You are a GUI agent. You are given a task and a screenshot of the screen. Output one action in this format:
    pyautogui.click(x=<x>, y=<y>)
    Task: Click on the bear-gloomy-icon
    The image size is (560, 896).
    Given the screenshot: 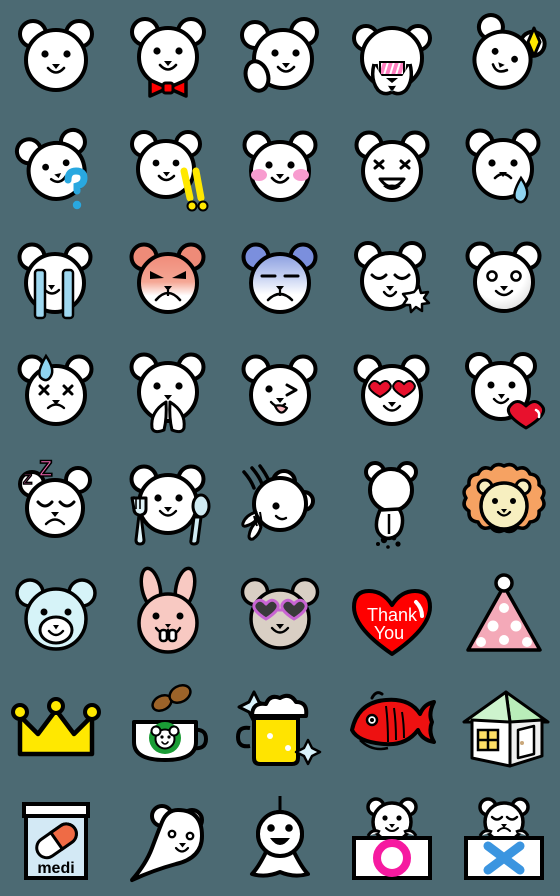 What is the action you would take?
    pyautogui.click(x=279, y=278)
    